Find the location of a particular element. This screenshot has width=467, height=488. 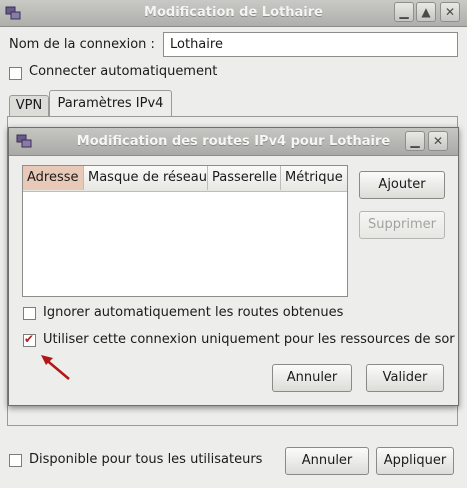

tab-vpn-label: VPN is located at coordinates (29, 105).